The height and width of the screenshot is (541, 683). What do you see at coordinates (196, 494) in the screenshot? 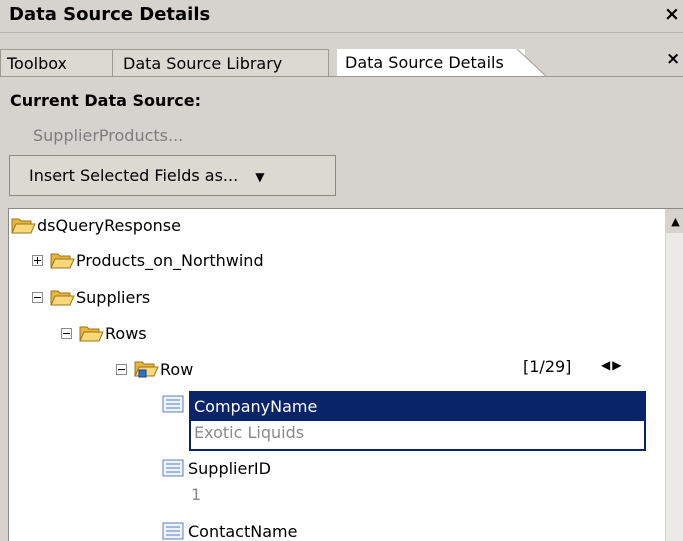
I see `field-value: 1` at bounding box center [196, 494].